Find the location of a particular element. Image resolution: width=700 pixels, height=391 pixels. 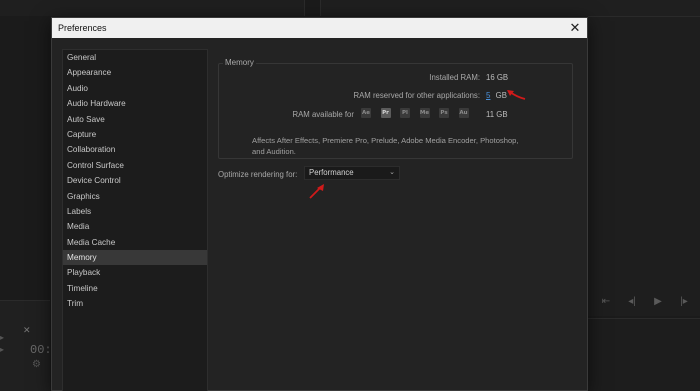

step-back-icon: ⇤ is located at coordinates (606, 301).